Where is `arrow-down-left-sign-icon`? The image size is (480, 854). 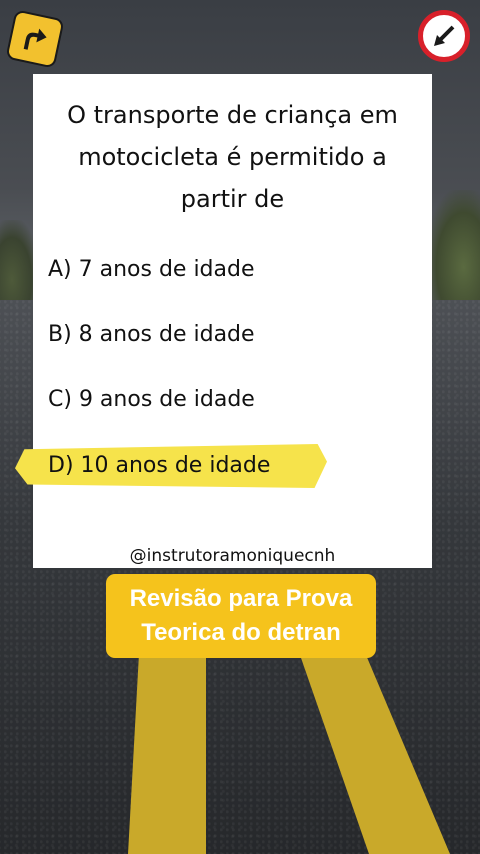 arrow-down-left-sign-icon is located at coordinates (444, 36).